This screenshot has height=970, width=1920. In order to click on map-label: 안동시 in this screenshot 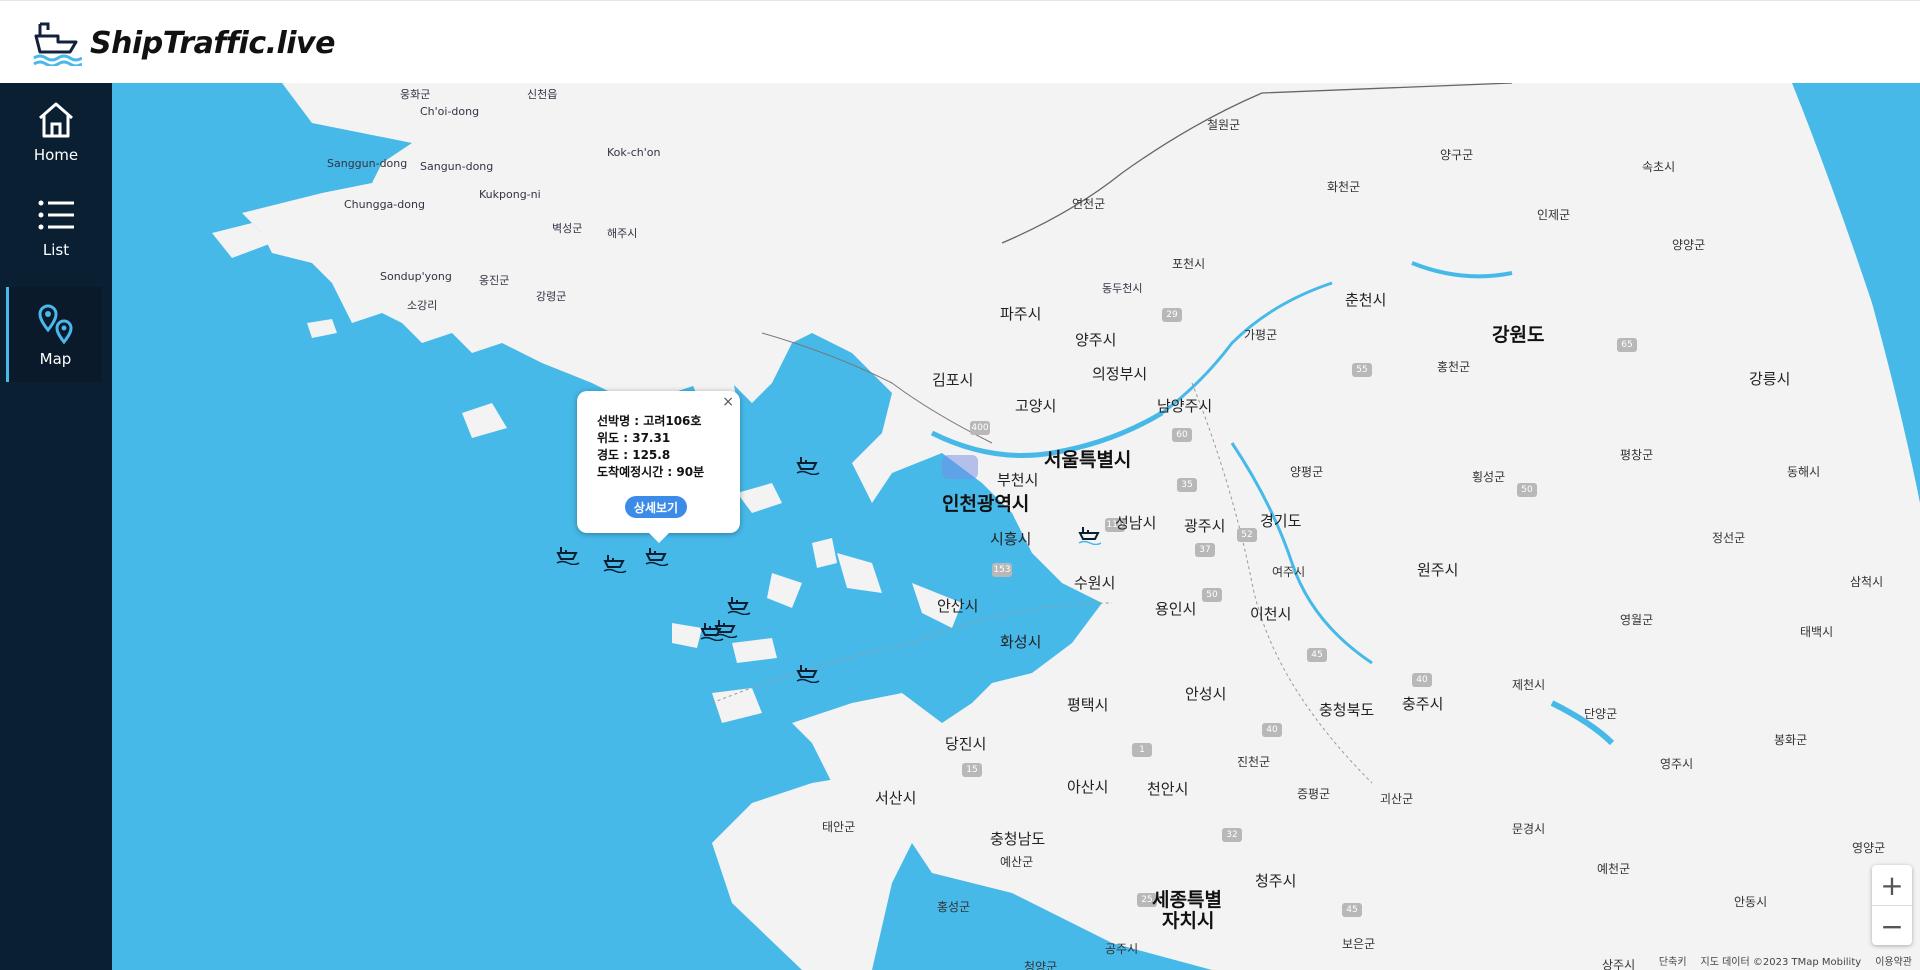, I will do `click(1751, 902)`.